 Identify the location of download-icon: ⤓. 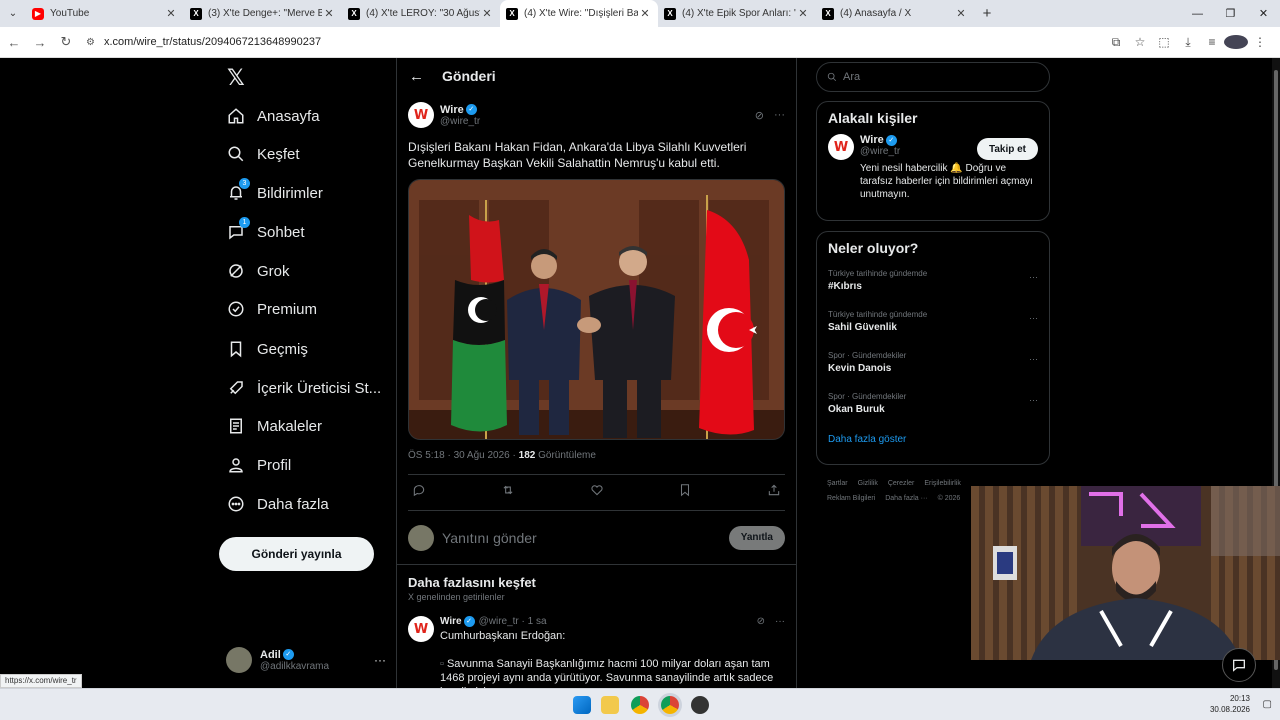
(1188, 42).